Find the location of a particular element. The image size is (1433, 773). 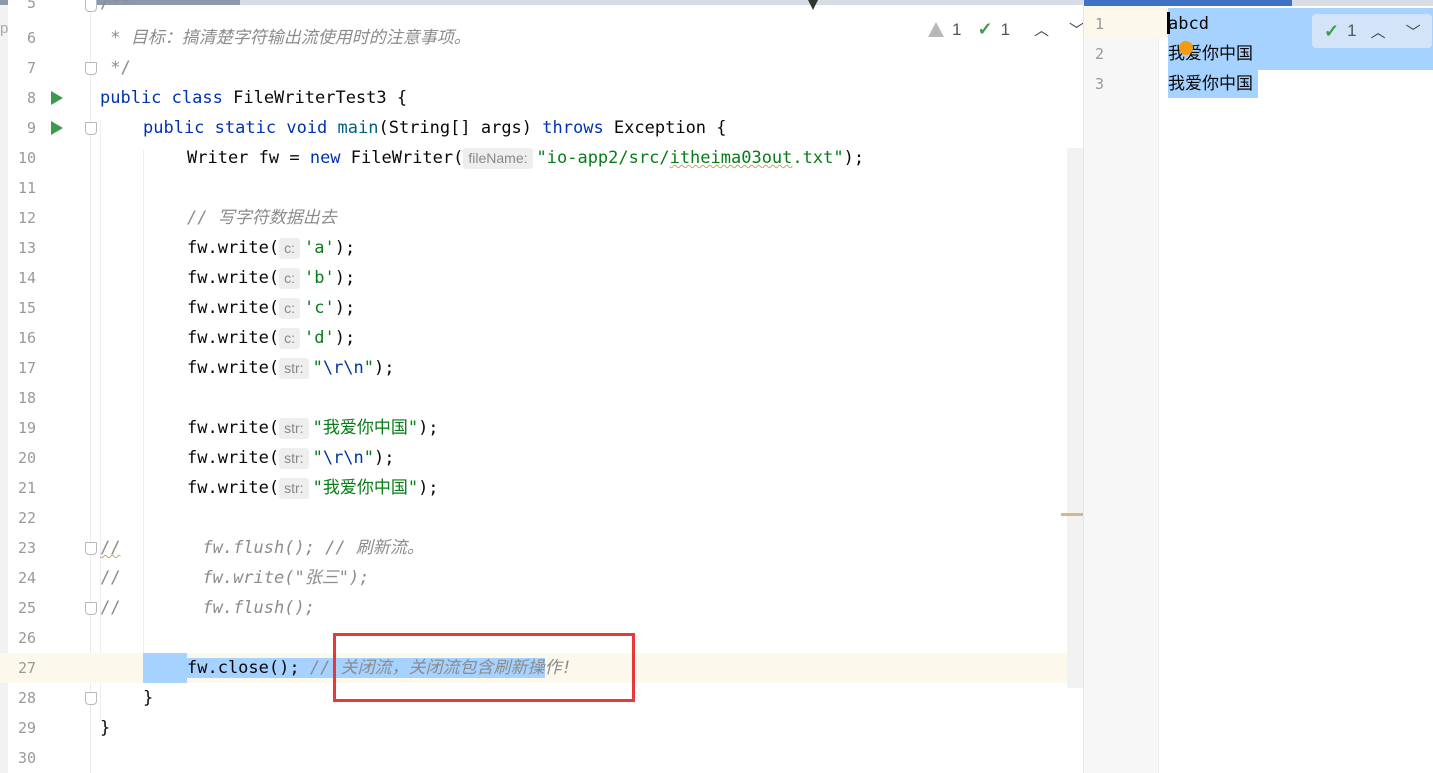

code-line: 14 fw.write(c:'b'); is located at coordinates (541, 278).